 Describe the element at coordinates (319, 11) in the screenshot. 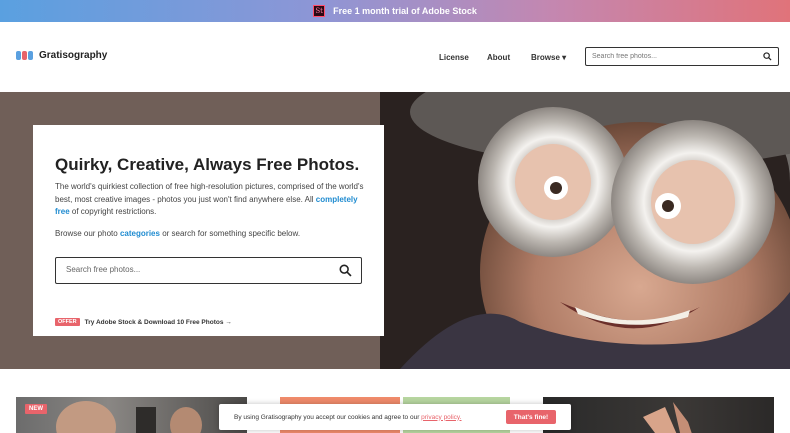

I see `adobe-stock-logo: St` at that location.